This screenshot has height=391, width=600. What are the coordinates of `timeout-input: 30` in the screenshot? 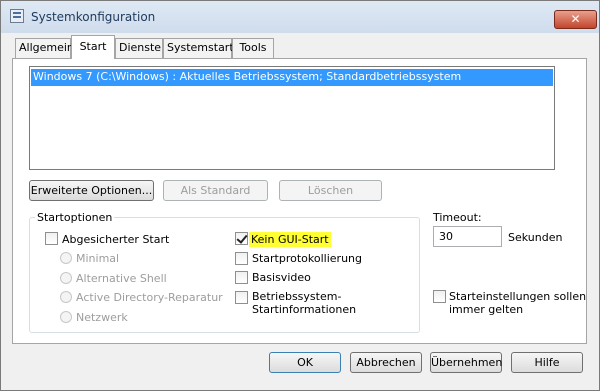 It's located at (467, 236).